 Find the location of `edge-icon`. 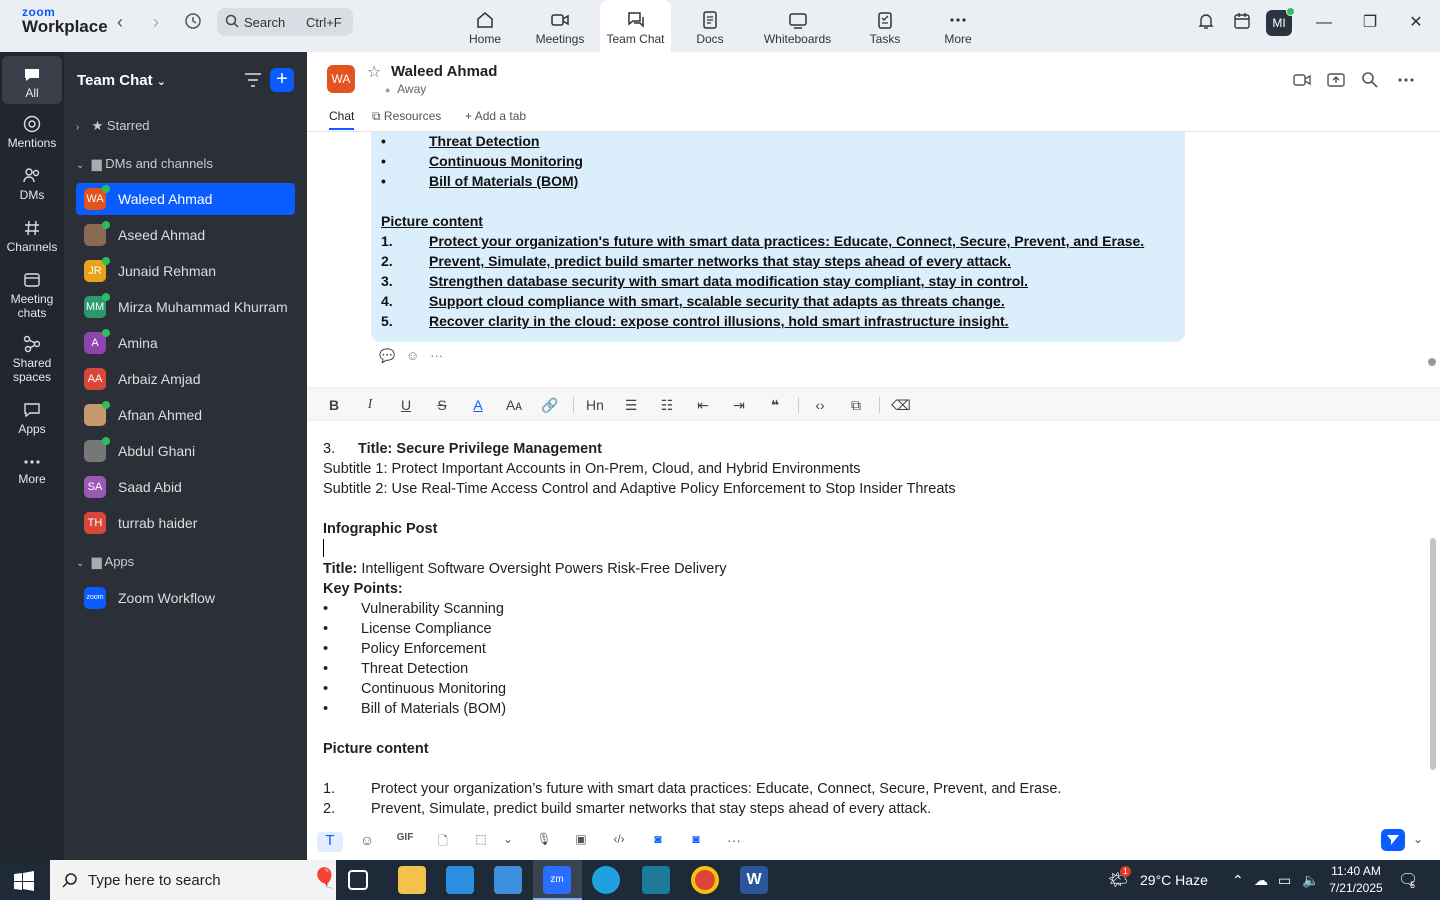

edge-icon is located at coordinates (606, 880).